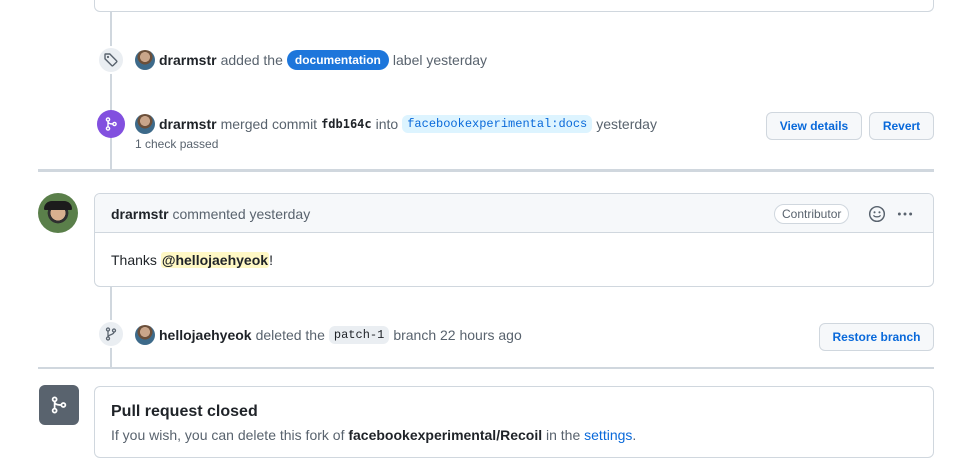 The image size is (970, 473). I want to click on closed-msg-end: ., so click(634, 435).